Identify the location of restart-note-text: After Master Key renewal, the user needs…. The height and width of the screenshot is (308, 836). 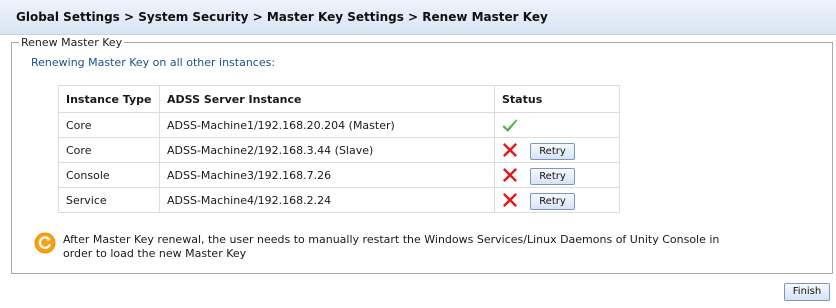
(391, 246).